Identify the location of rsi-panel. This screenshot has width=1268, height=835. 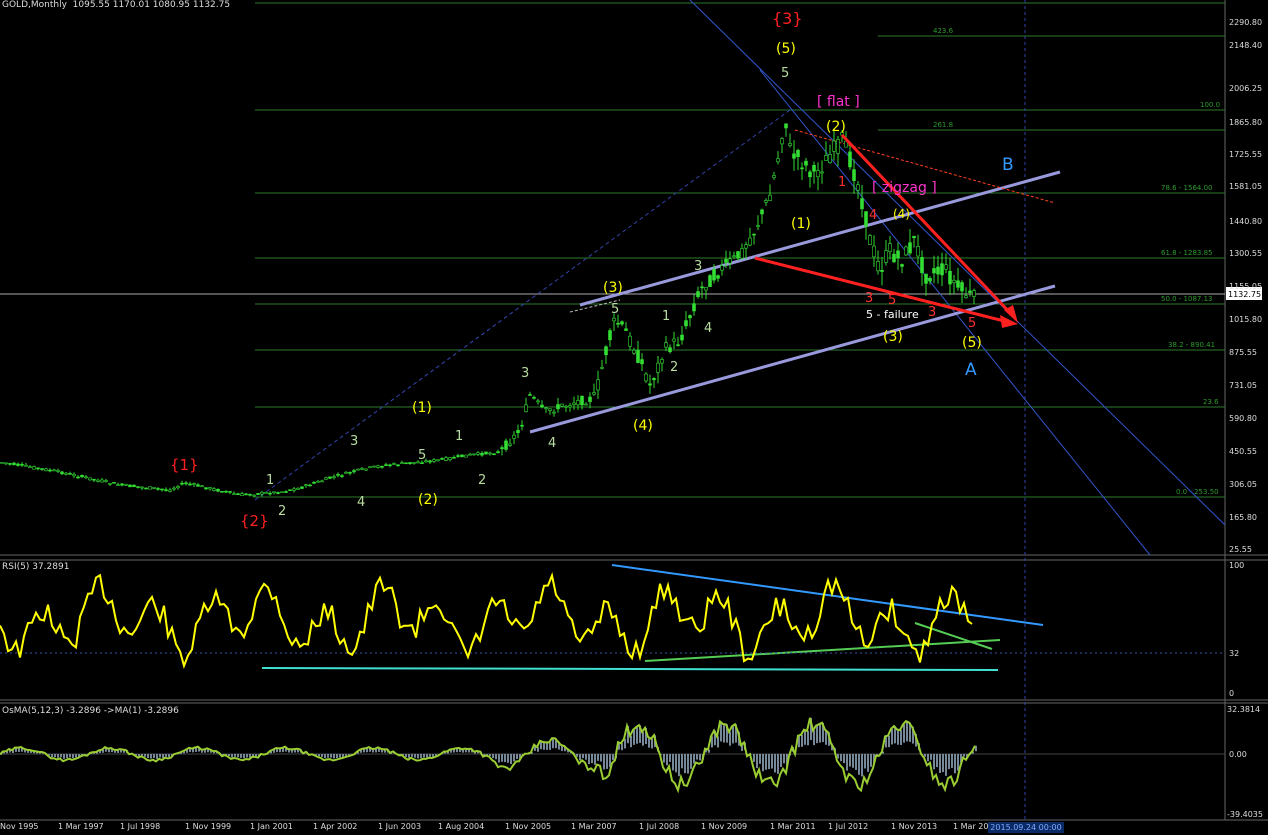
(612, 617).